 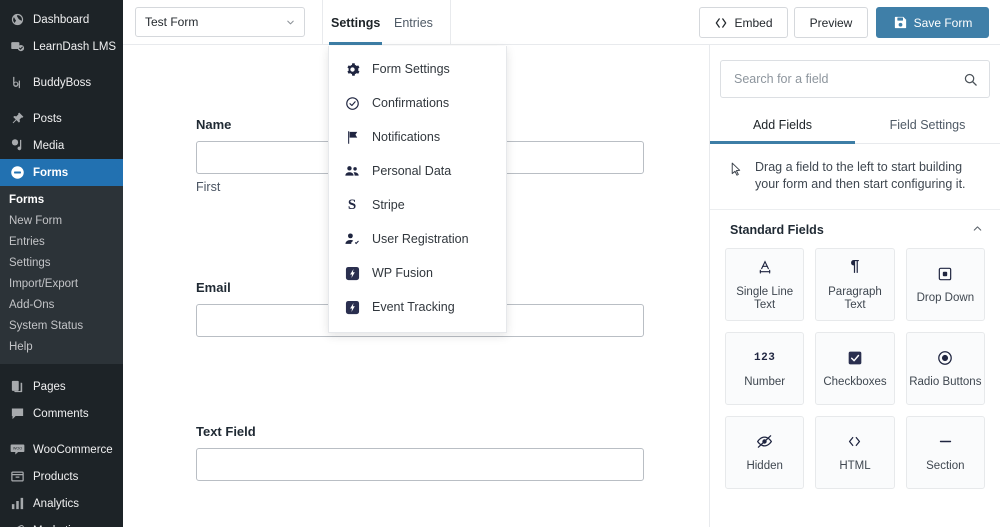 What do you see at coordinates (417, 205) in the screenshot?
I see `menu-item-stripe: S Stripe` at bounding box center [417, 205].